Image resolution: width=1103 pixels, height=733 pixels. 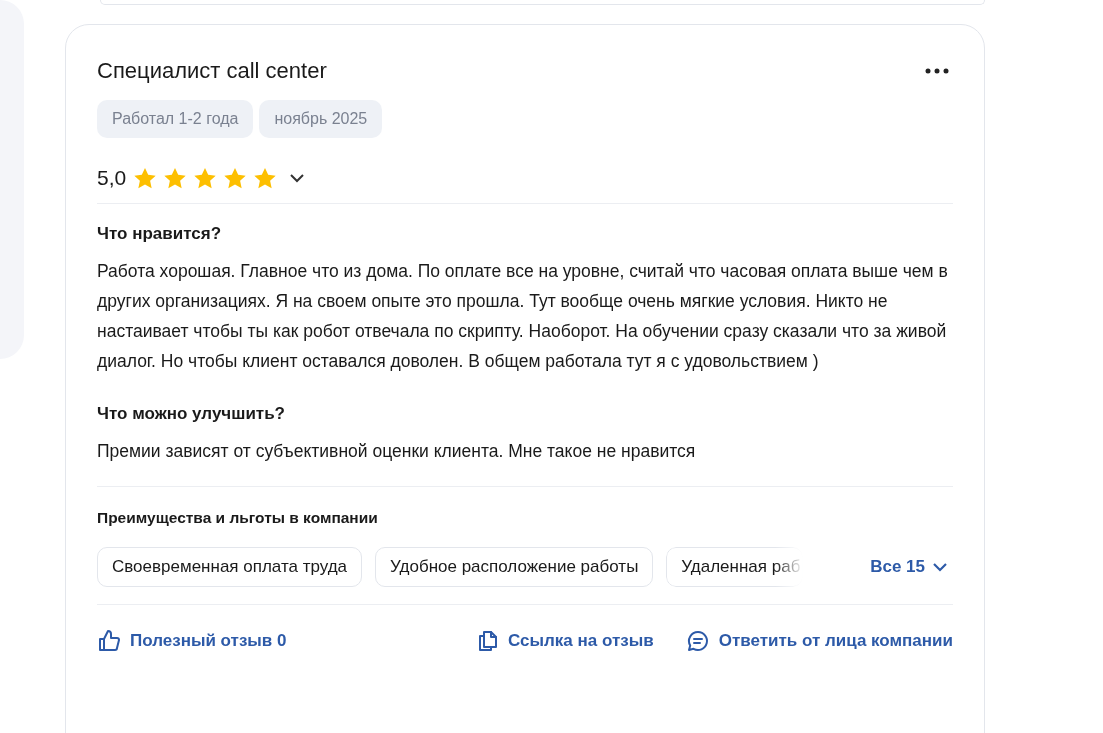 What do you see at coordinates (112, 178) in the screenshot?
I see `rating-value: 5,0` at bounding box center [112, 178].